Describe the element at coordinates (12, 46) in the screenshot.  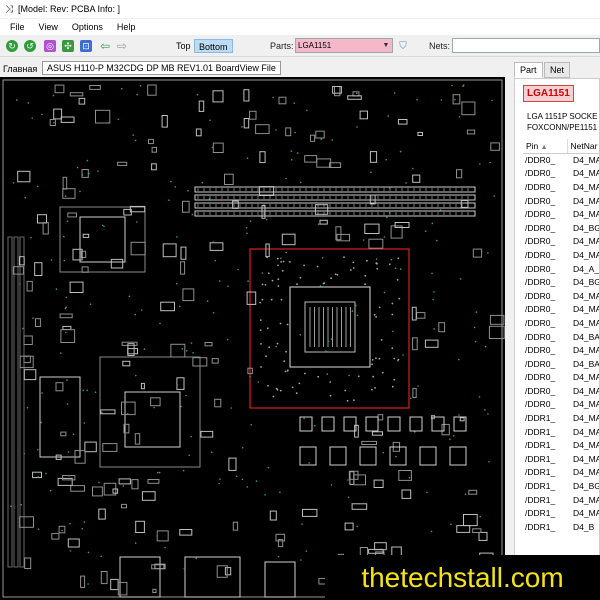
I see `refresh-green-icon: ↻` at that location.